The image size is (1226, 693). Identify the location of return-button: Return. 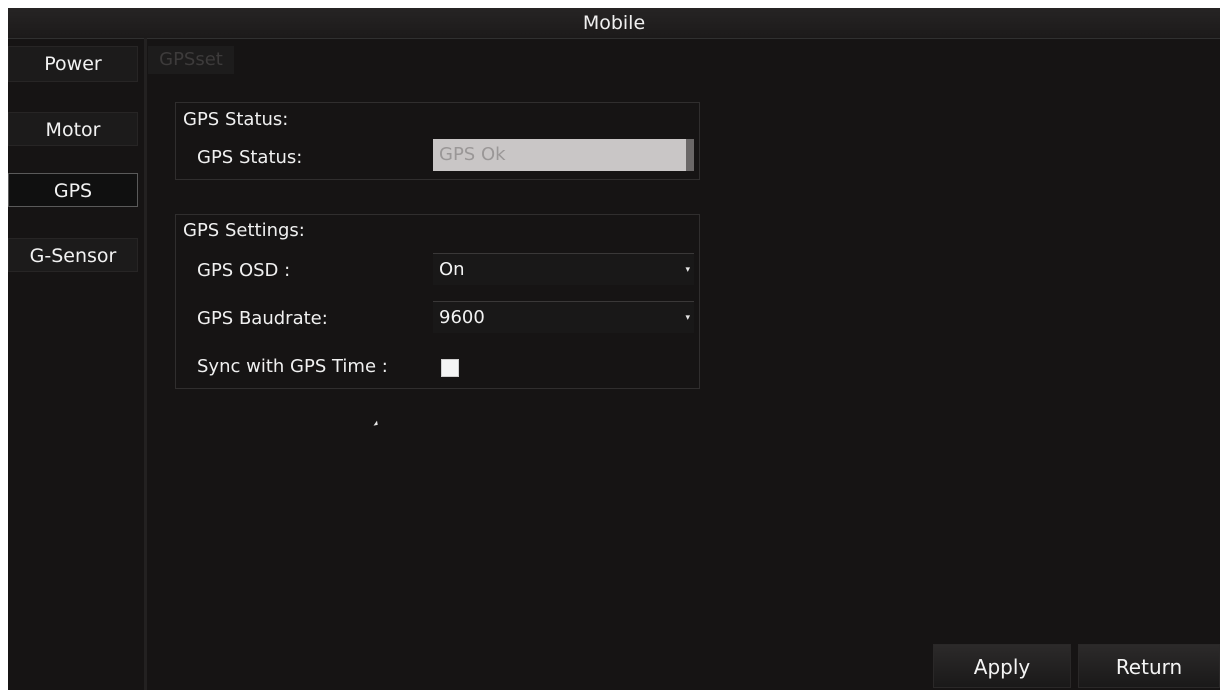
(1149, 666).